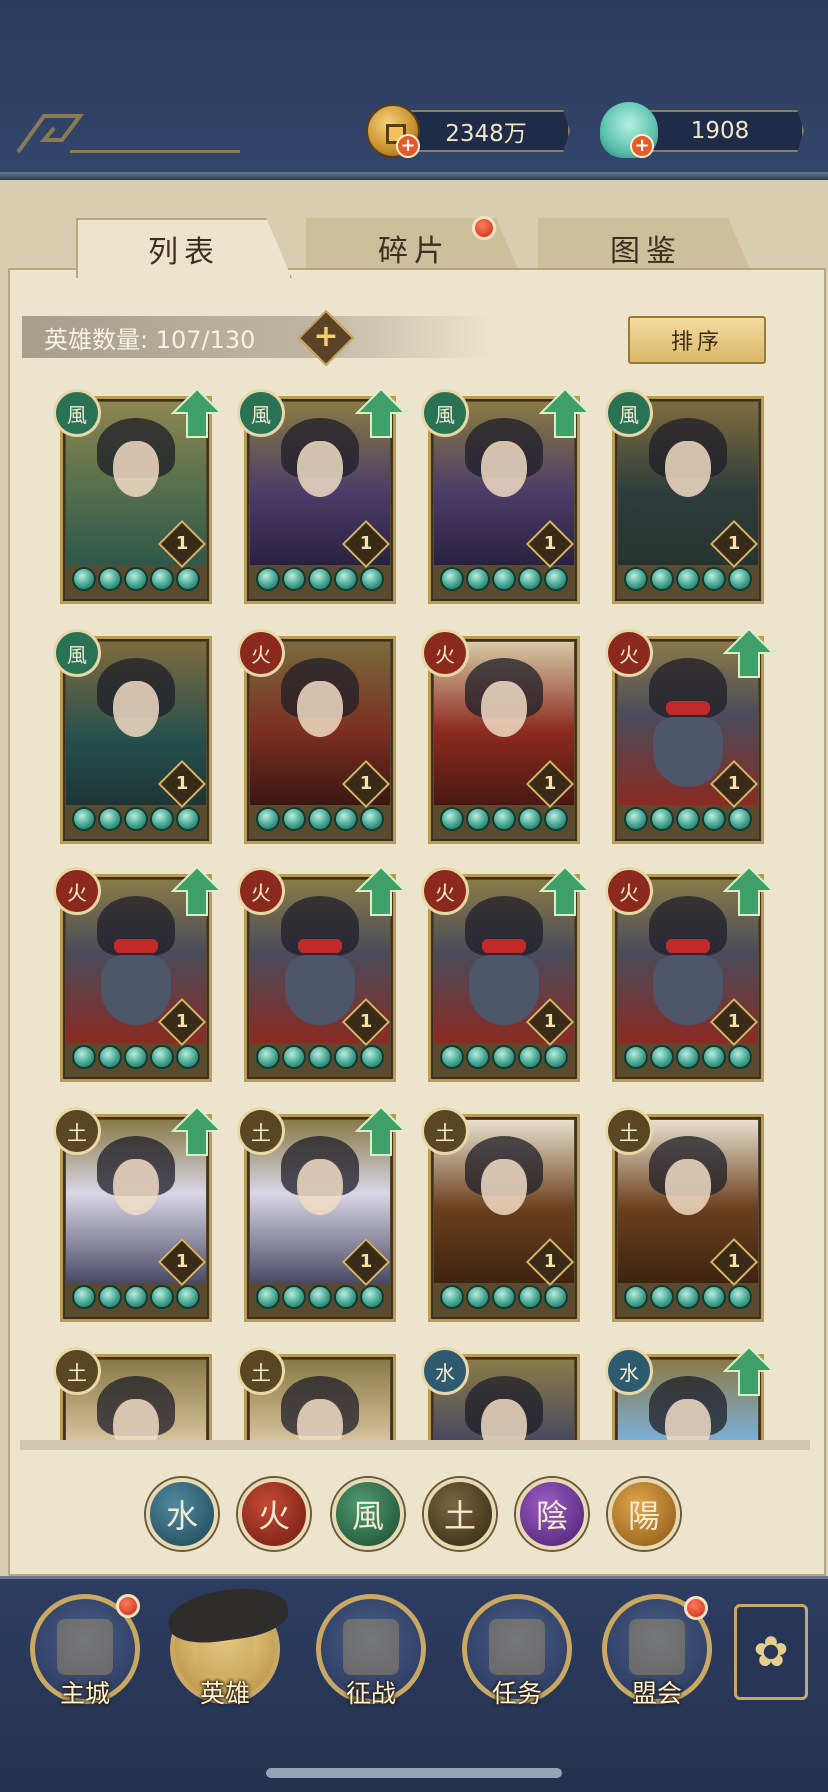 Image resolution: width=828 pixels, height=1792 pixels. What do you see at coordinates (85, 1647) in the screenshot?
I see `city-gate-icon` at bounding box center [85, 1647].